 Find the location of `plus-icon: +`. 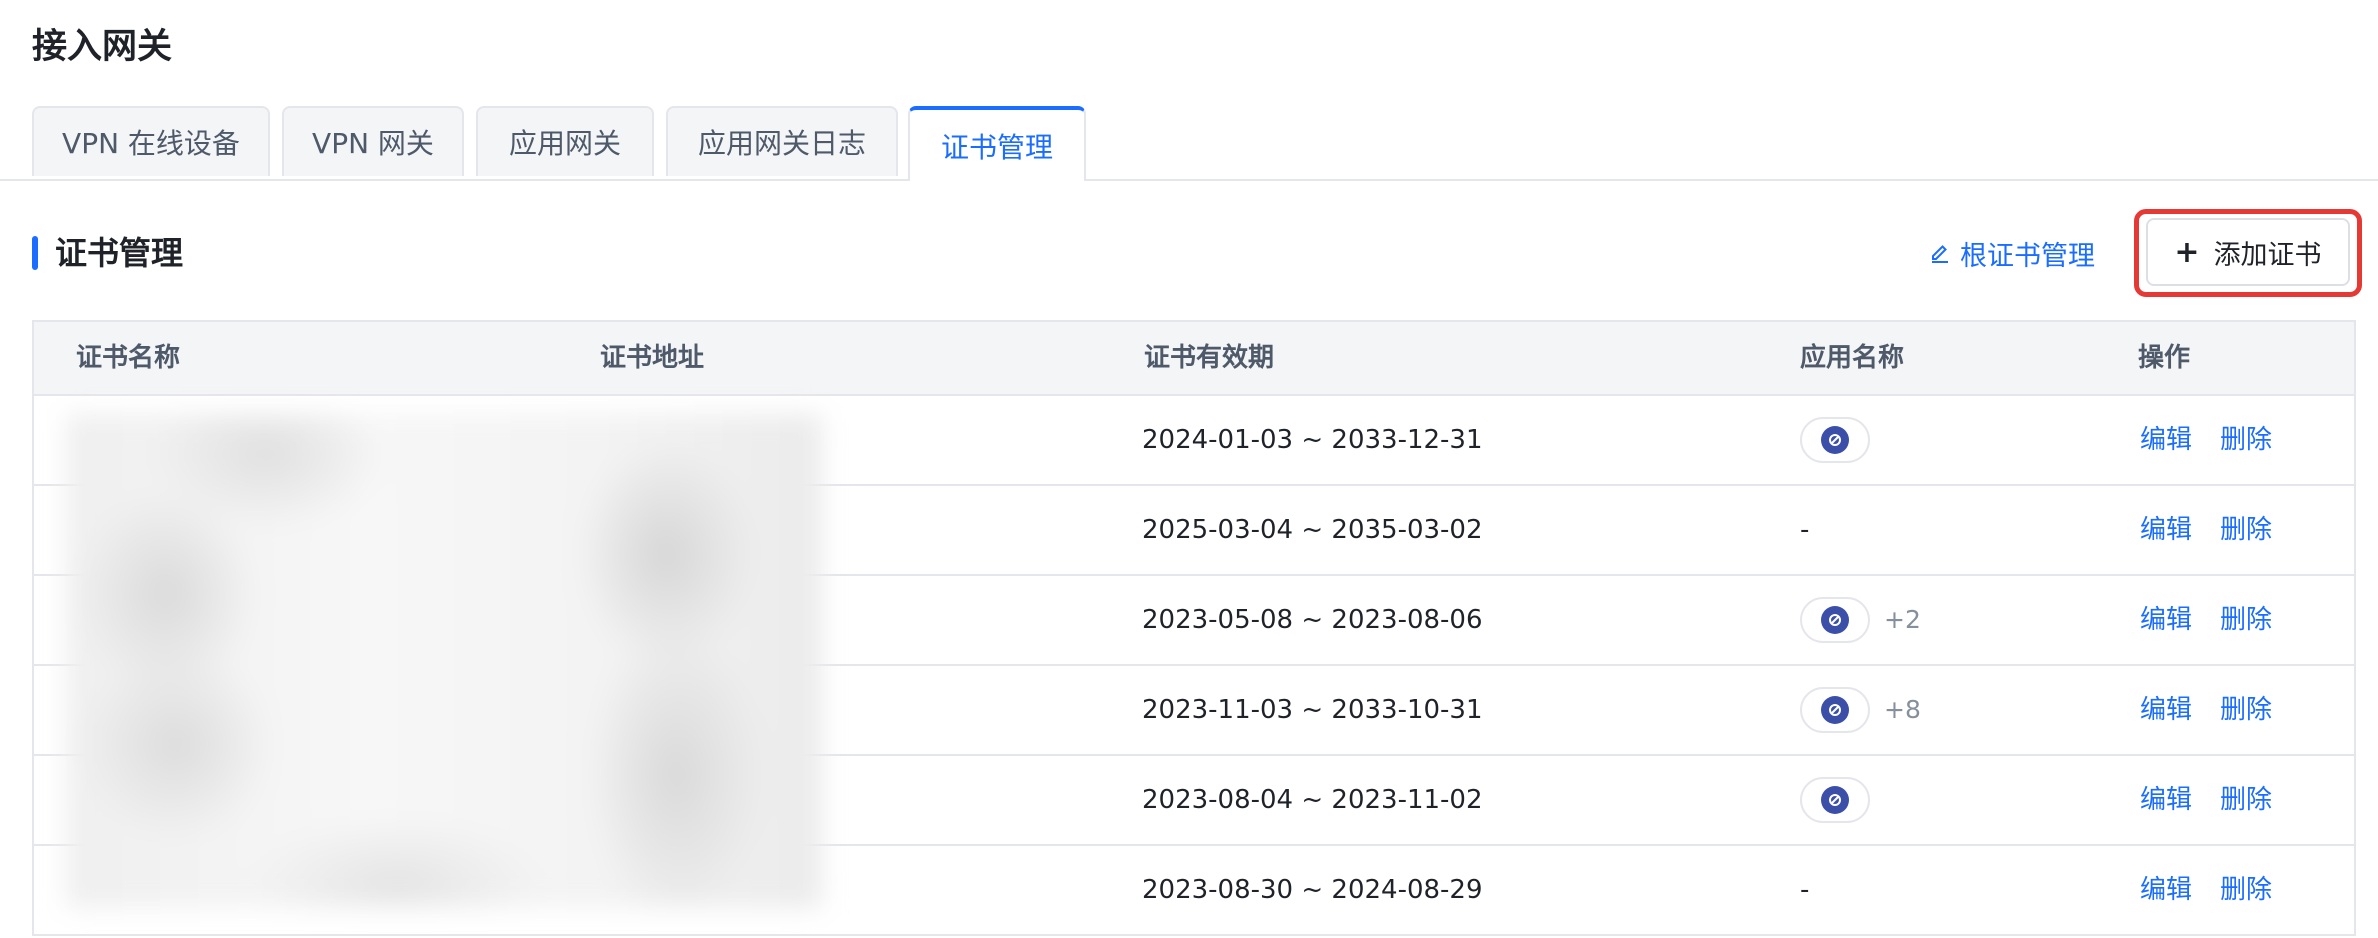

plus-icon: + is located at coordinates (2187, 252).